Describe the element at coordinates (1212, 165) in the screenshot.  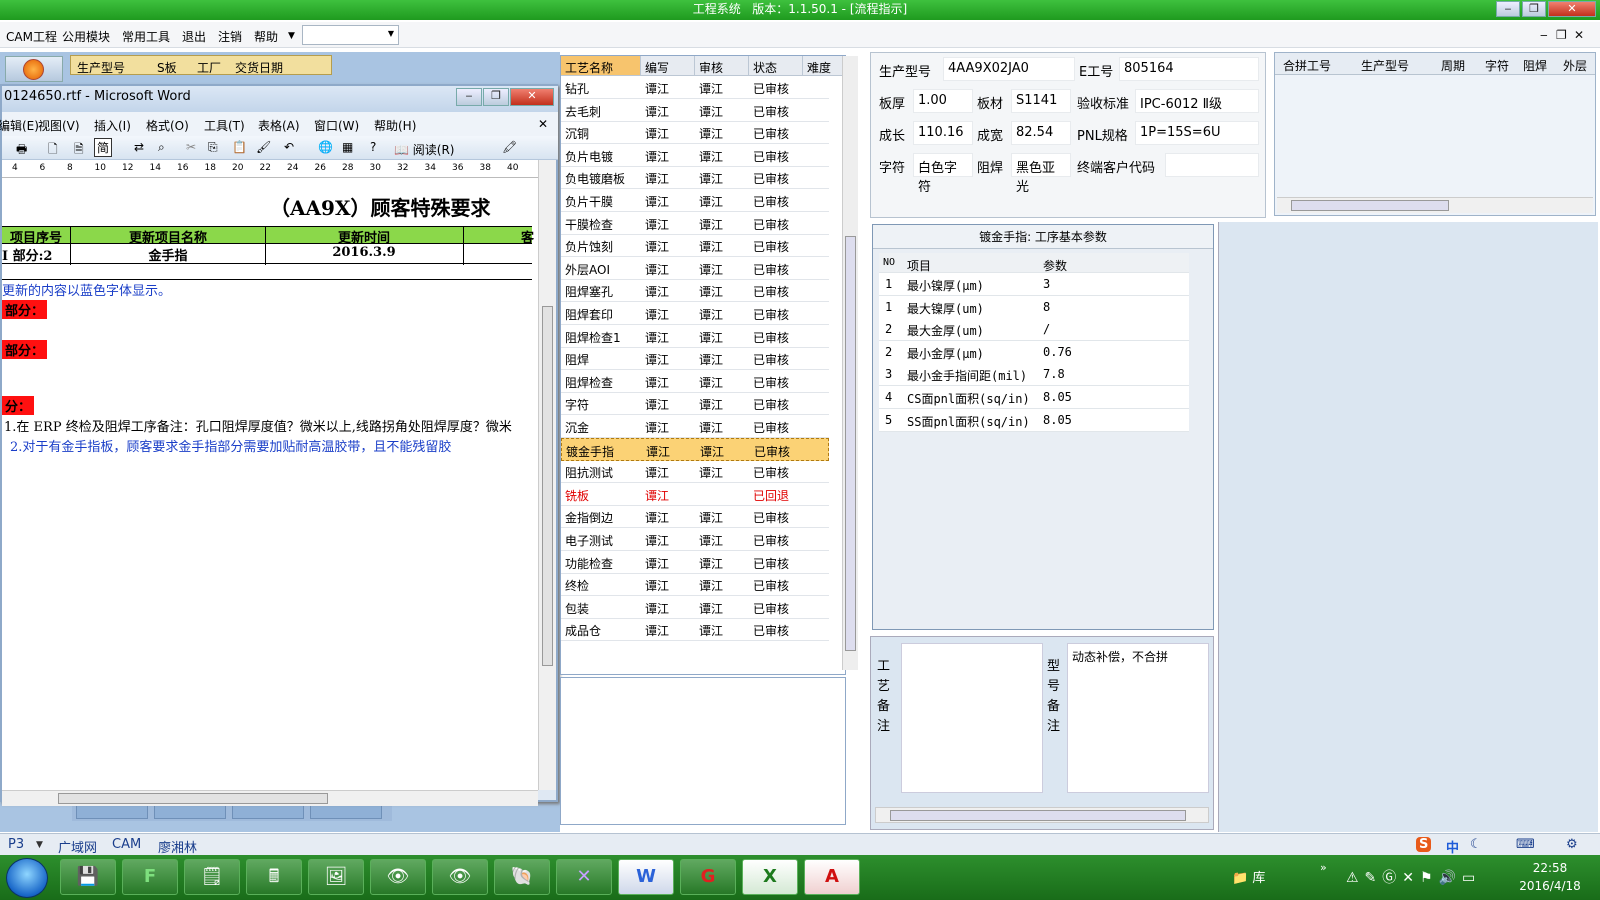
I see `field-customer-code` at that location.